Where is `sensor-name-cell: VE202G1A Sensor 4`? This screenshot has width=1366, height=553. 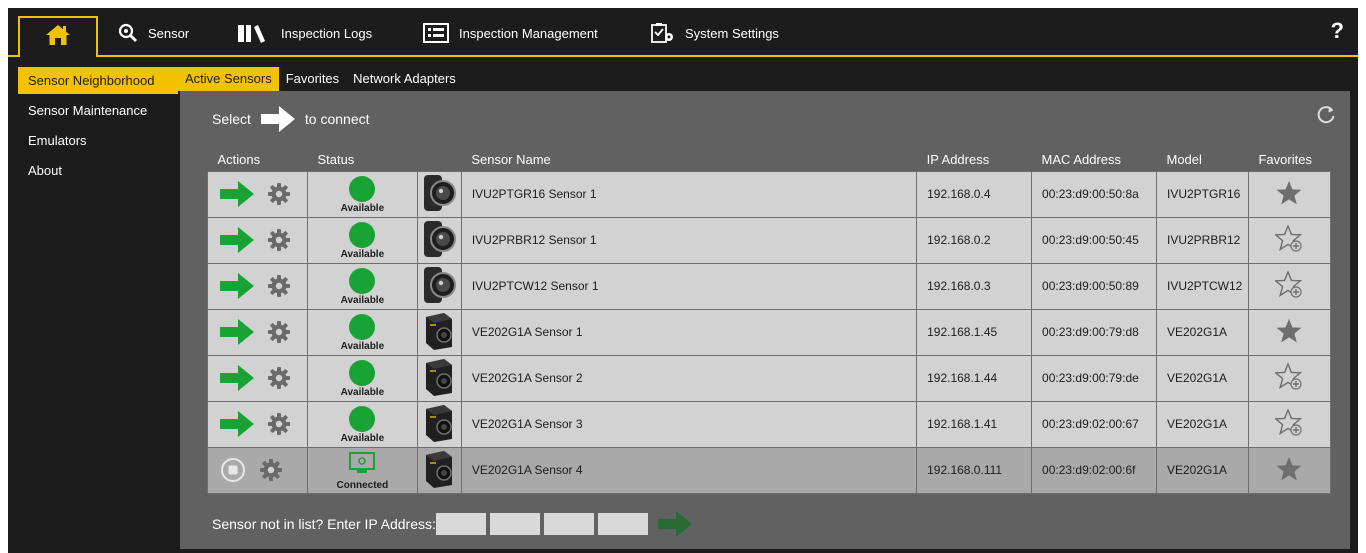 sensor-name-cell: VE202G1A Sensor 4 is located at coordinates (689, 470).